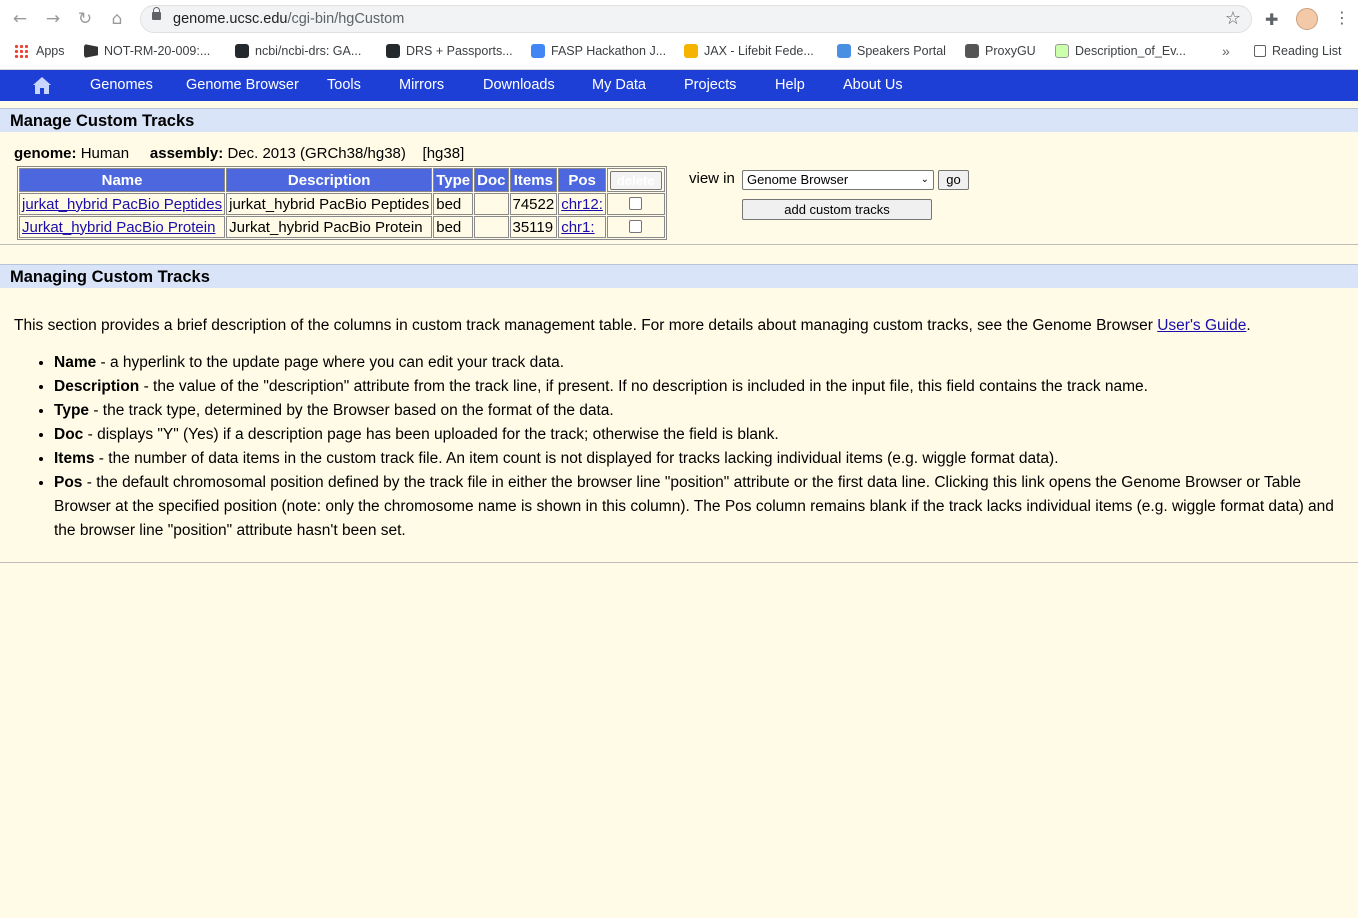 The image size is (1358, 918). Describe the element at coordinates (1248, 325) in the screenshot. I see `intro-end: .` at that location.